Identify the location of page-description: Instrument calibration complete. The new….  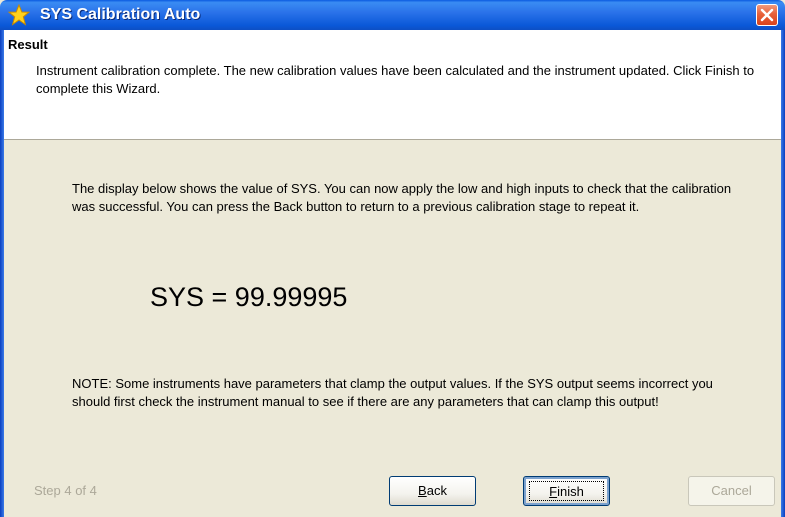
(395, 79).